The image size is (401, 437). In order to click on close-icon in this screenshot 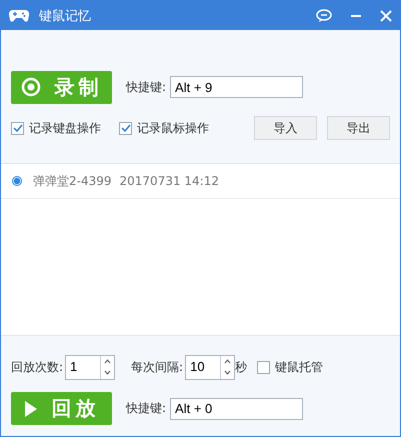, I will do `click(386, 16)`.